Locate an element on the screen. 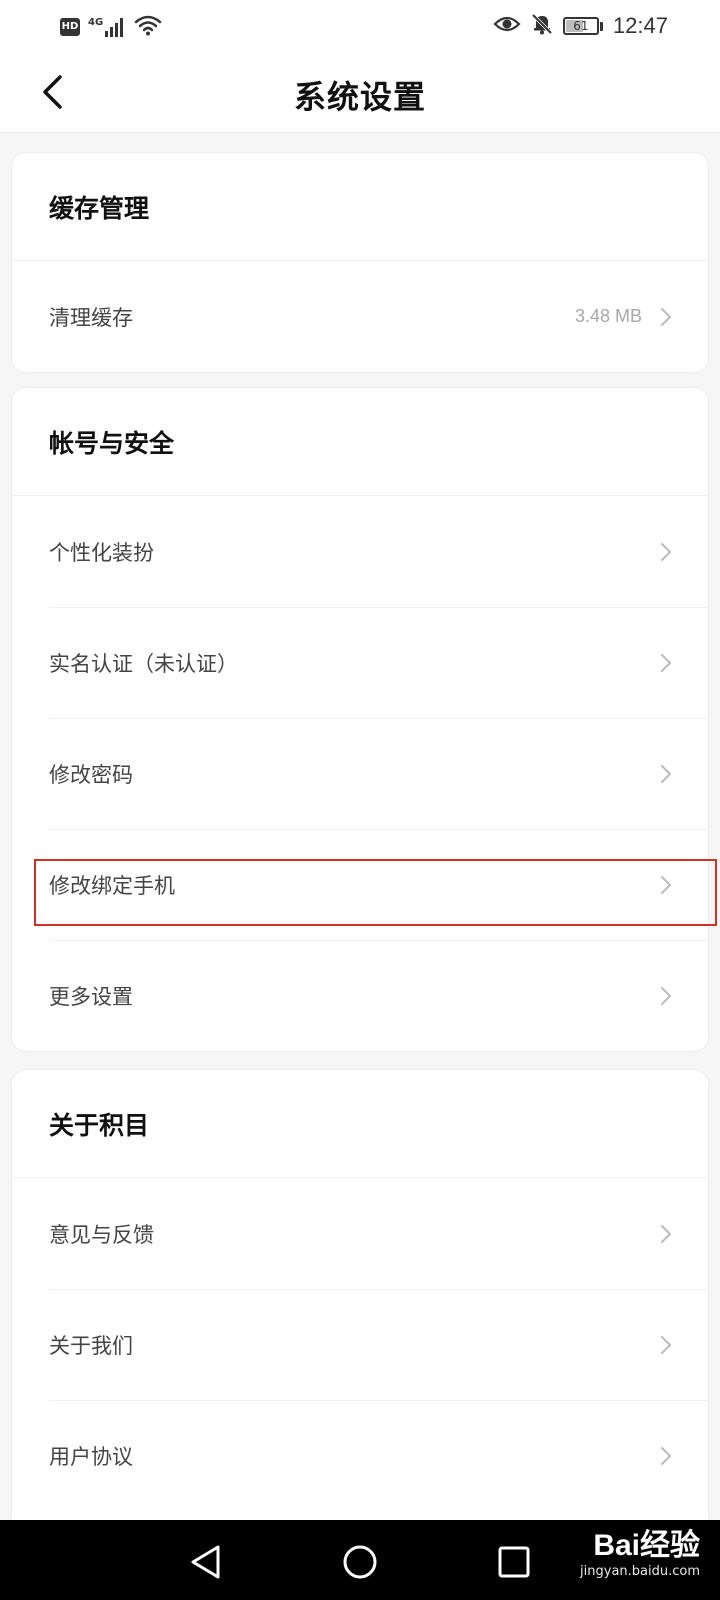 This screenshot has width=720, height=1600. section-title: 缓存管理 is located at coordinates (360, 207).